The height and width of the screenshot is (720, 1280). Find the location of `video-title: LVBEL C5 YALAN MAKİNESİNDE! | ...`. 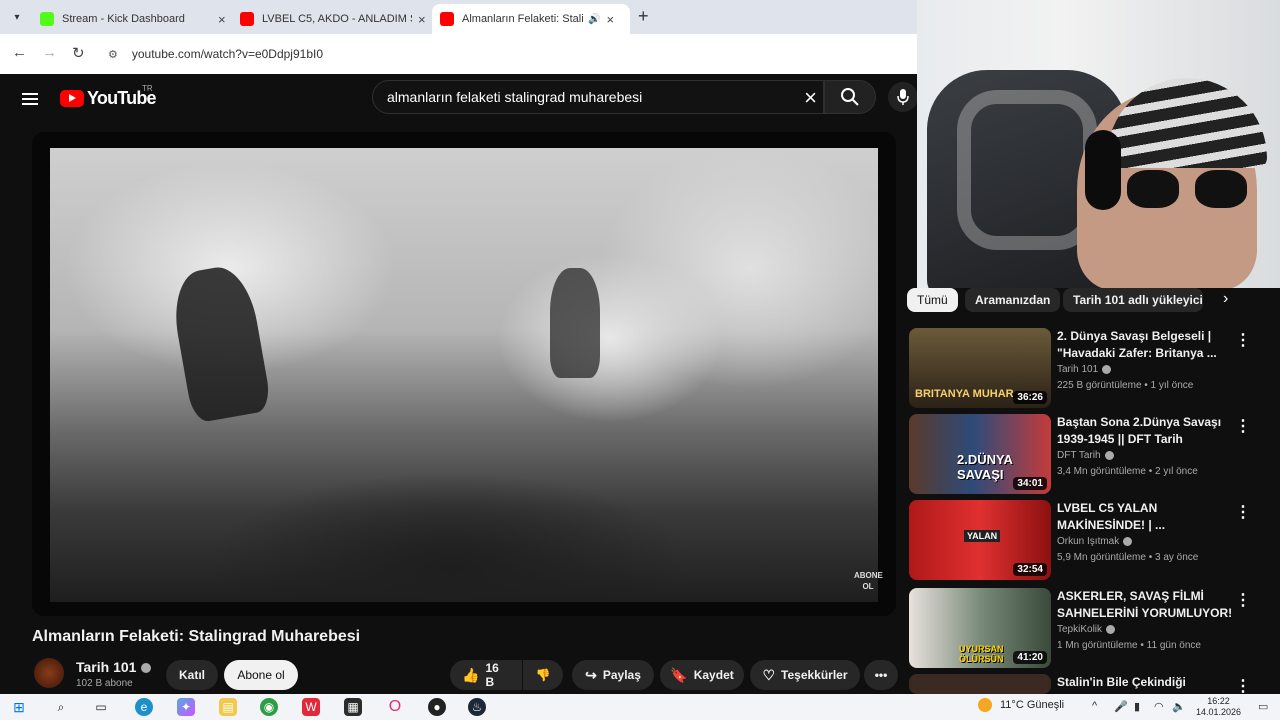

video-title: LVBEL C5 YALAN MAKİNESİNDE! | ... is located at coordinates (1147, 517).